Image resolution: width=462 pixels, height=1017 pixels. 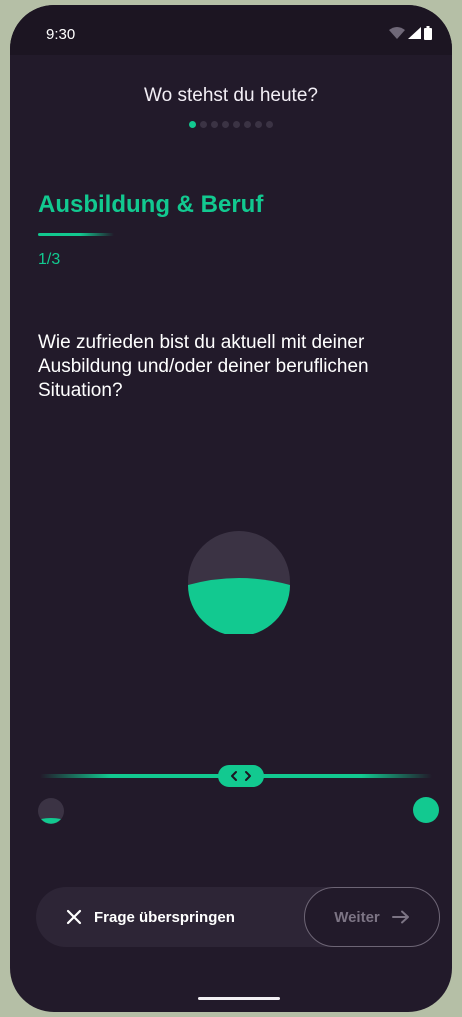 What do you see at coordinates (61, 34) in the screenshot?
I see `status-time: 9:30` at bounding box center [61, 34].